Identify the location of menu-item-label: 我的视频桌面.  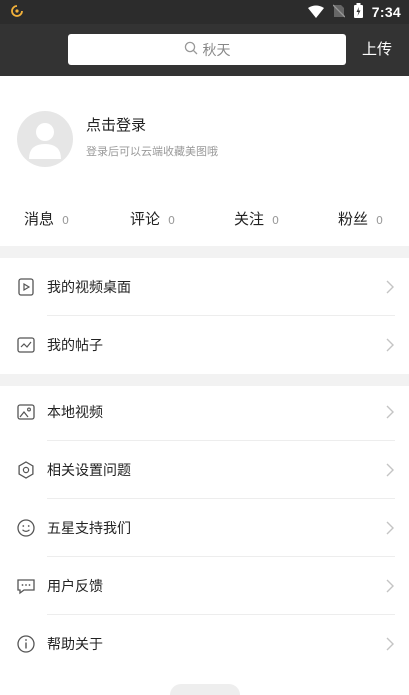
(89, 288).